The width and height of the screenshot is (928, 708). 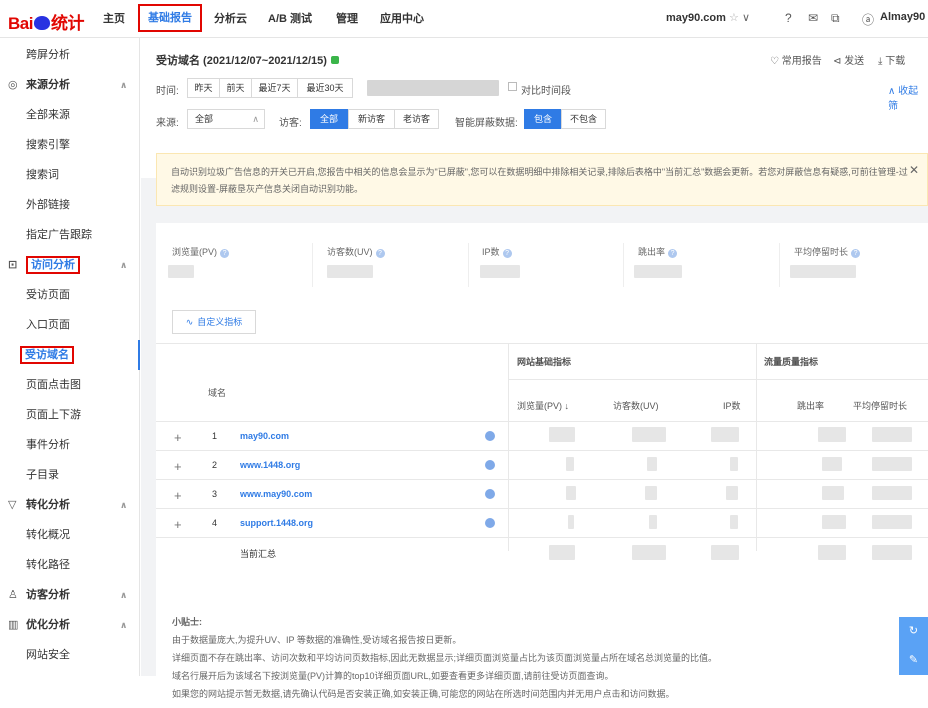 What do you see at coordinates (203, 88) in the screenshot?
I see `time-yesterday-button: 昨天` at bounding box center [203, 88].